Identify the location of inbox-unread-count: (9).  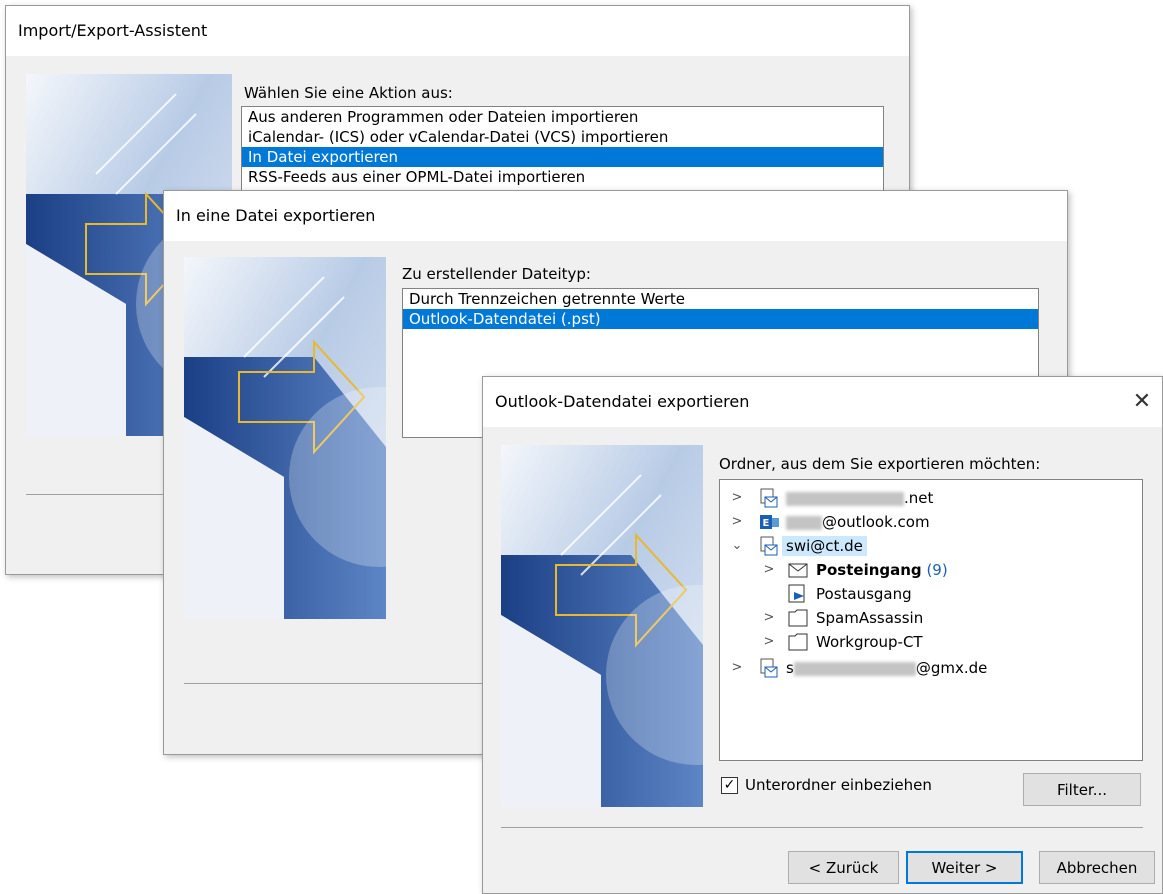
(937, 570).